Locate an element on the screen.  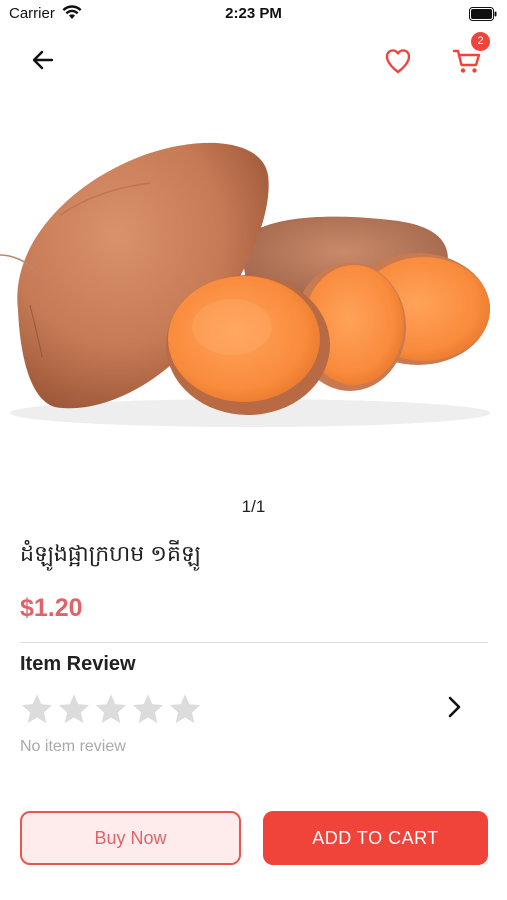
no-review-text: No item review is located at coordinates (73, 746).